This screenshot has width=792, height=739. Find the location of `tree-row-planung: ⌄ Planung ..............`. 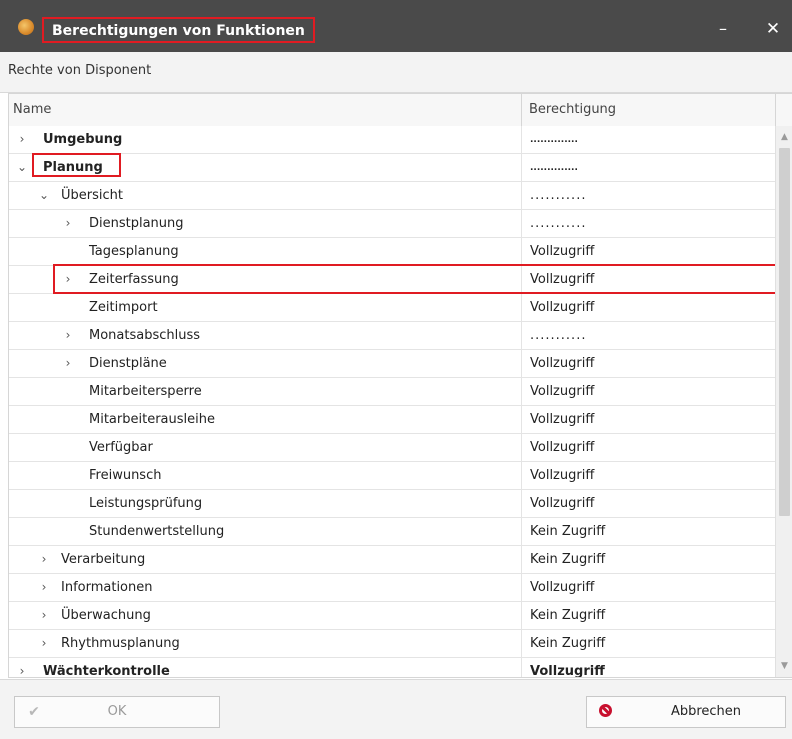

tree-row-planung: ⌄ Planung .............. is located at coordinates (392, 168).